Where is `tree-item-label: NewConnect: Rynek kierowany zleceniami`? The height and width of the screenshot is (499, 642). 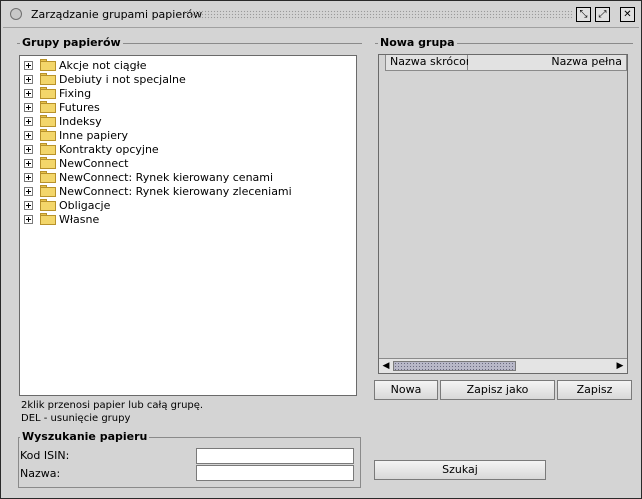
tree-item-label: NewConnect: Rynek kierowany zleceniami is located at coordinates (175, 191).